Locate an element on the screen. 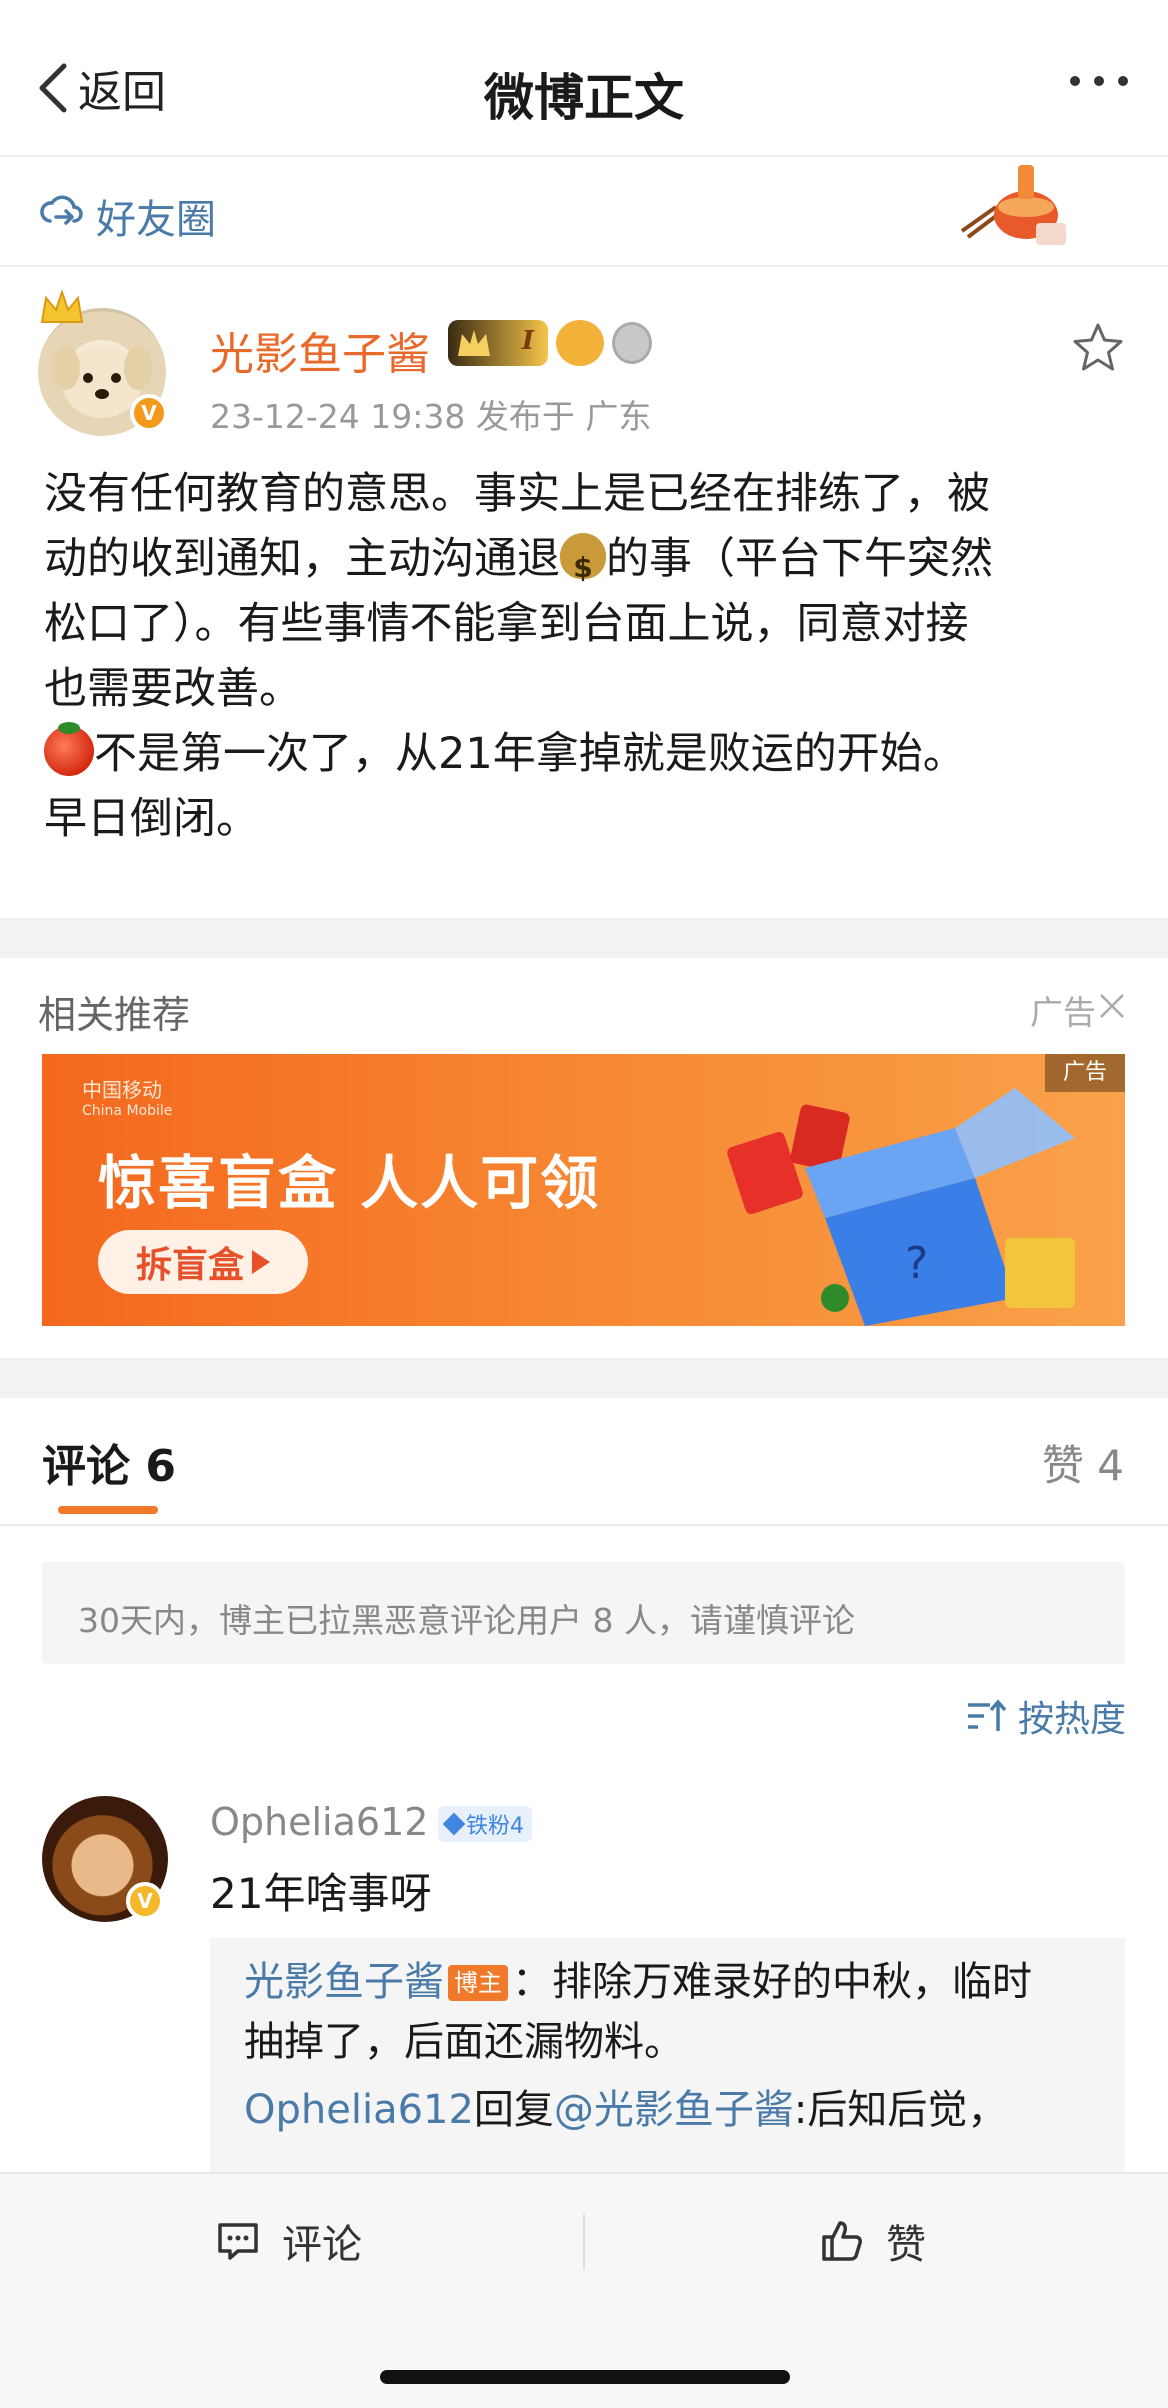 This screenshot has width=1168, height=2408. vip-badge: I is located at coordinates (498, 343).